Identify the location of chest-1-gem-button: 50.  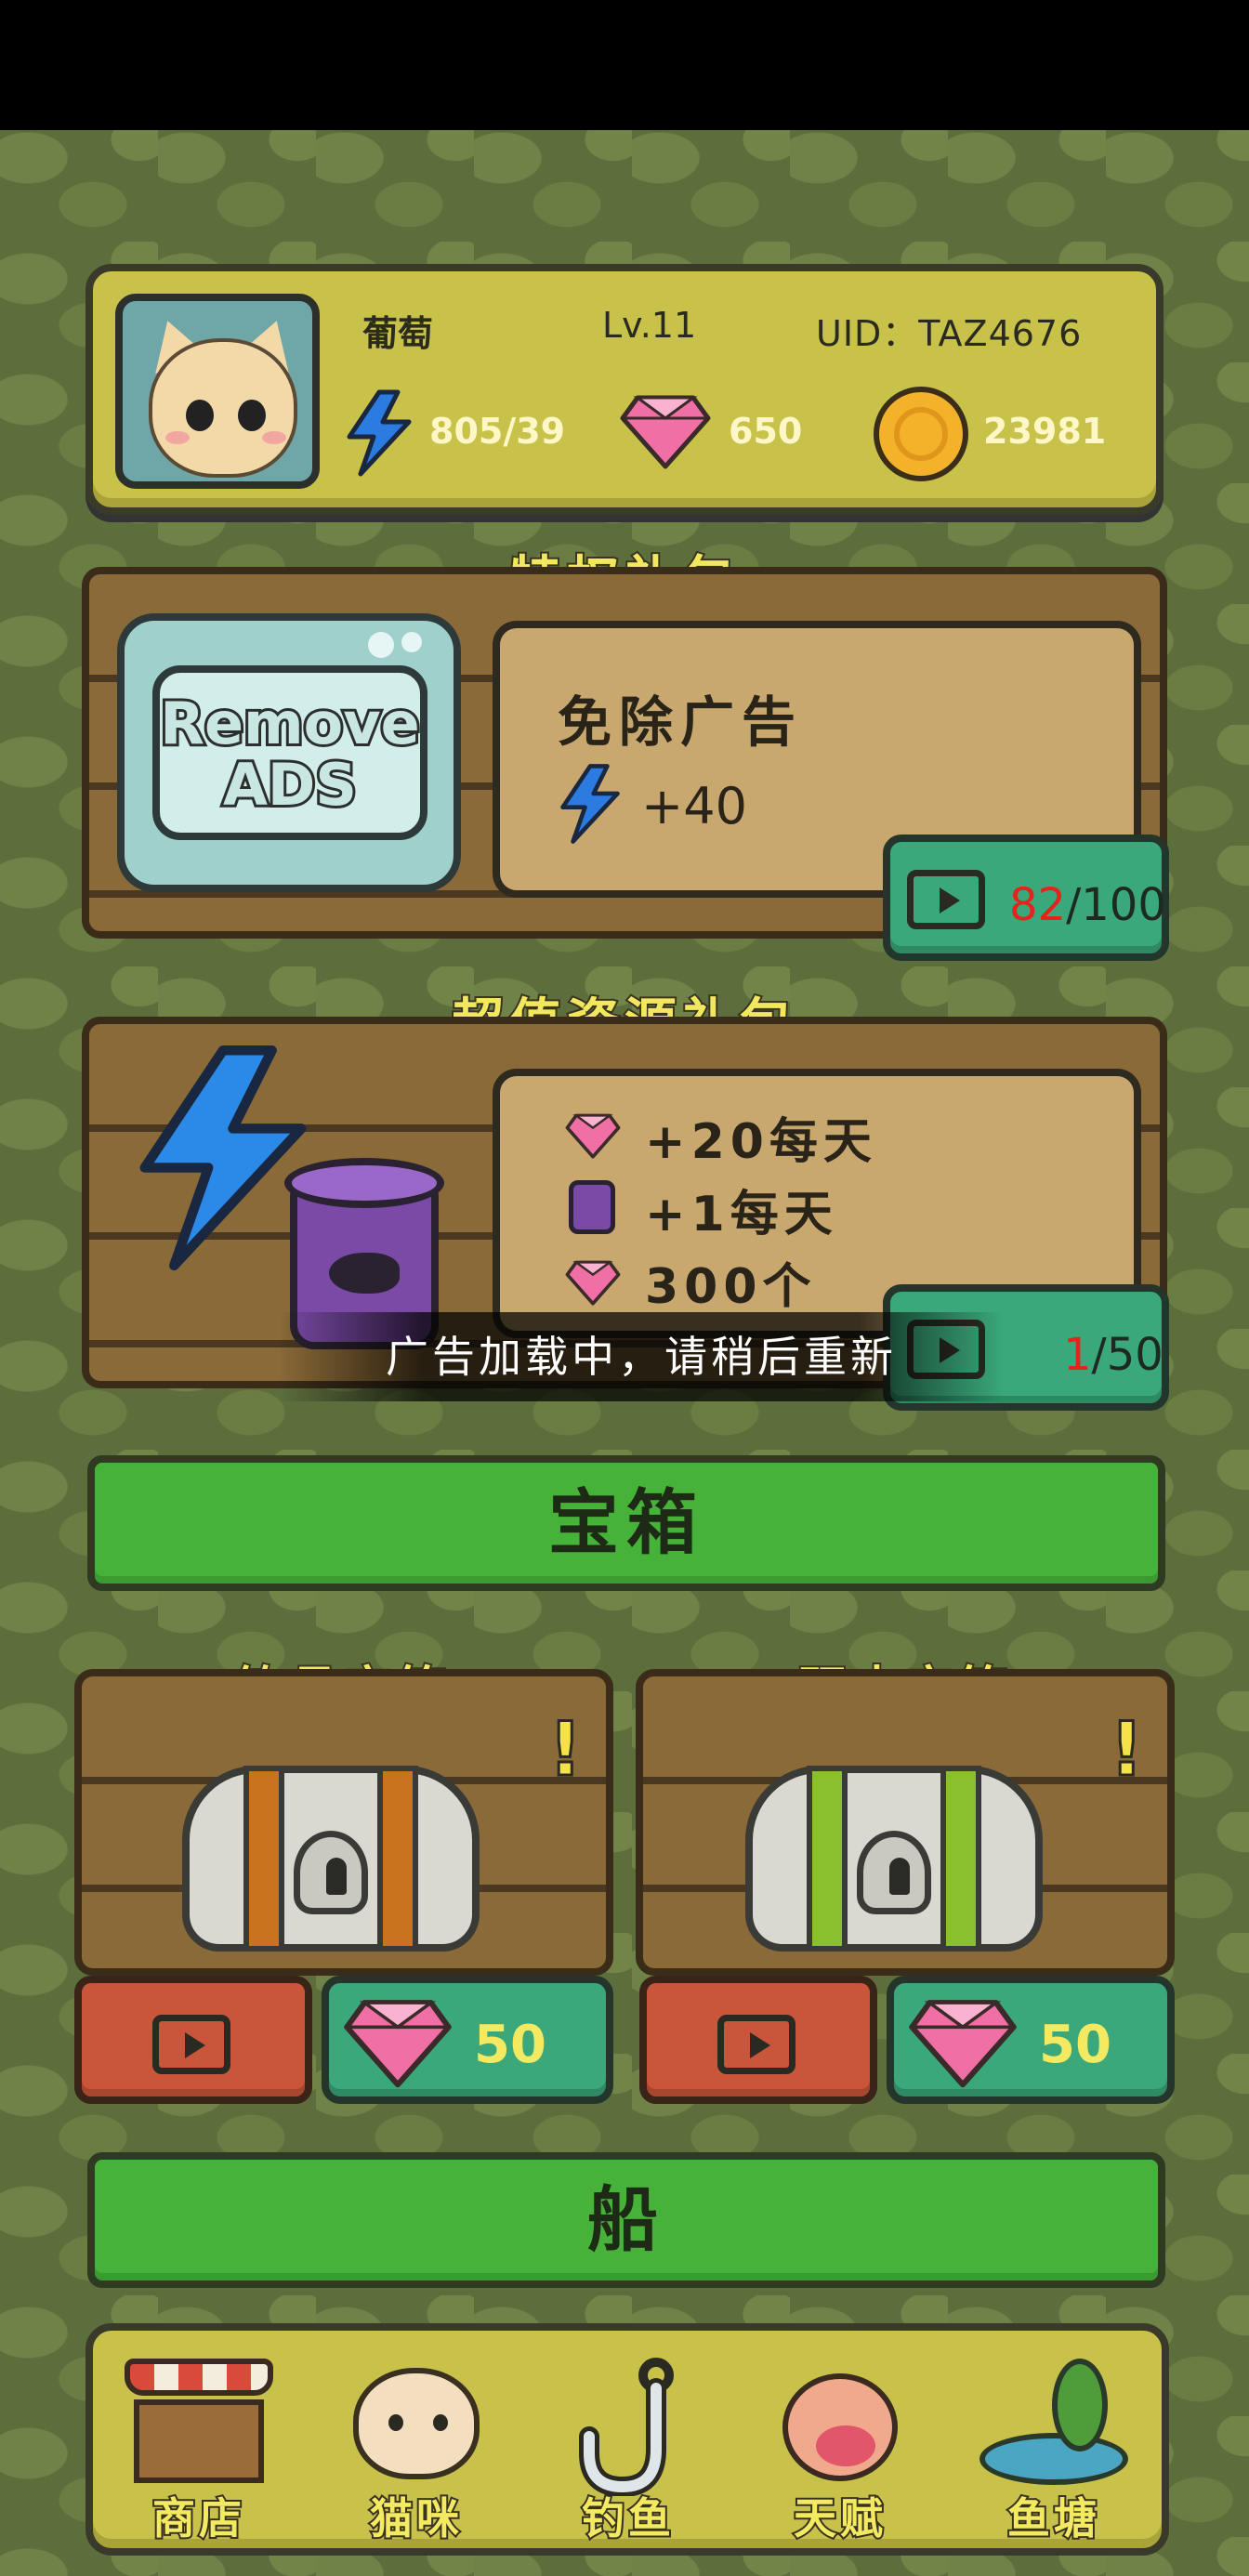
(467, 2040).